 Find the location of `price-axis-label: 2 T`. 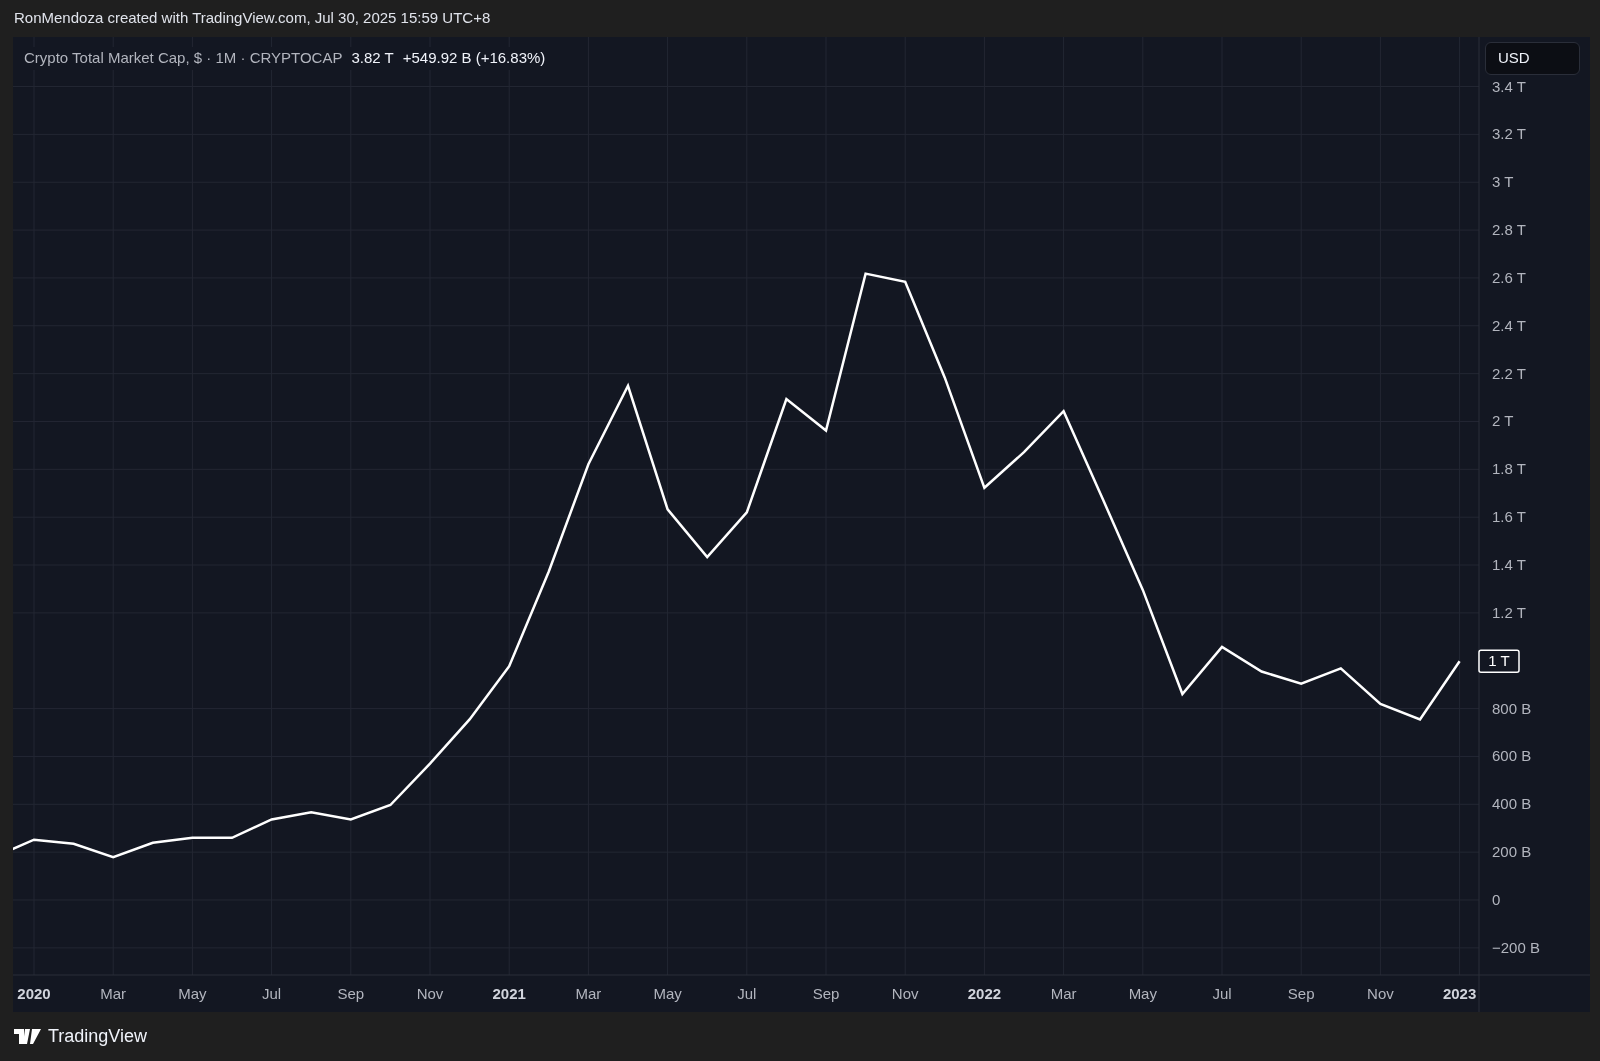

price-axis-label: 2 T is located at coordinates (1503, 421).